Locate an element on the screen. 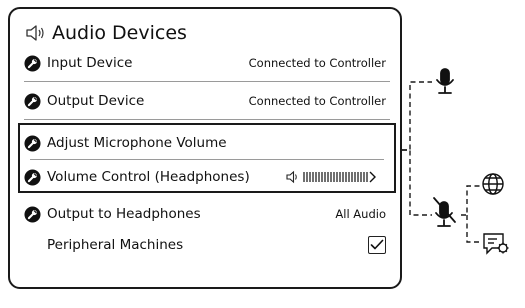 This screenshot has height=308, width=525. volume-control-row: Volume Control (Headphones) is located at coordinates (205, 177).